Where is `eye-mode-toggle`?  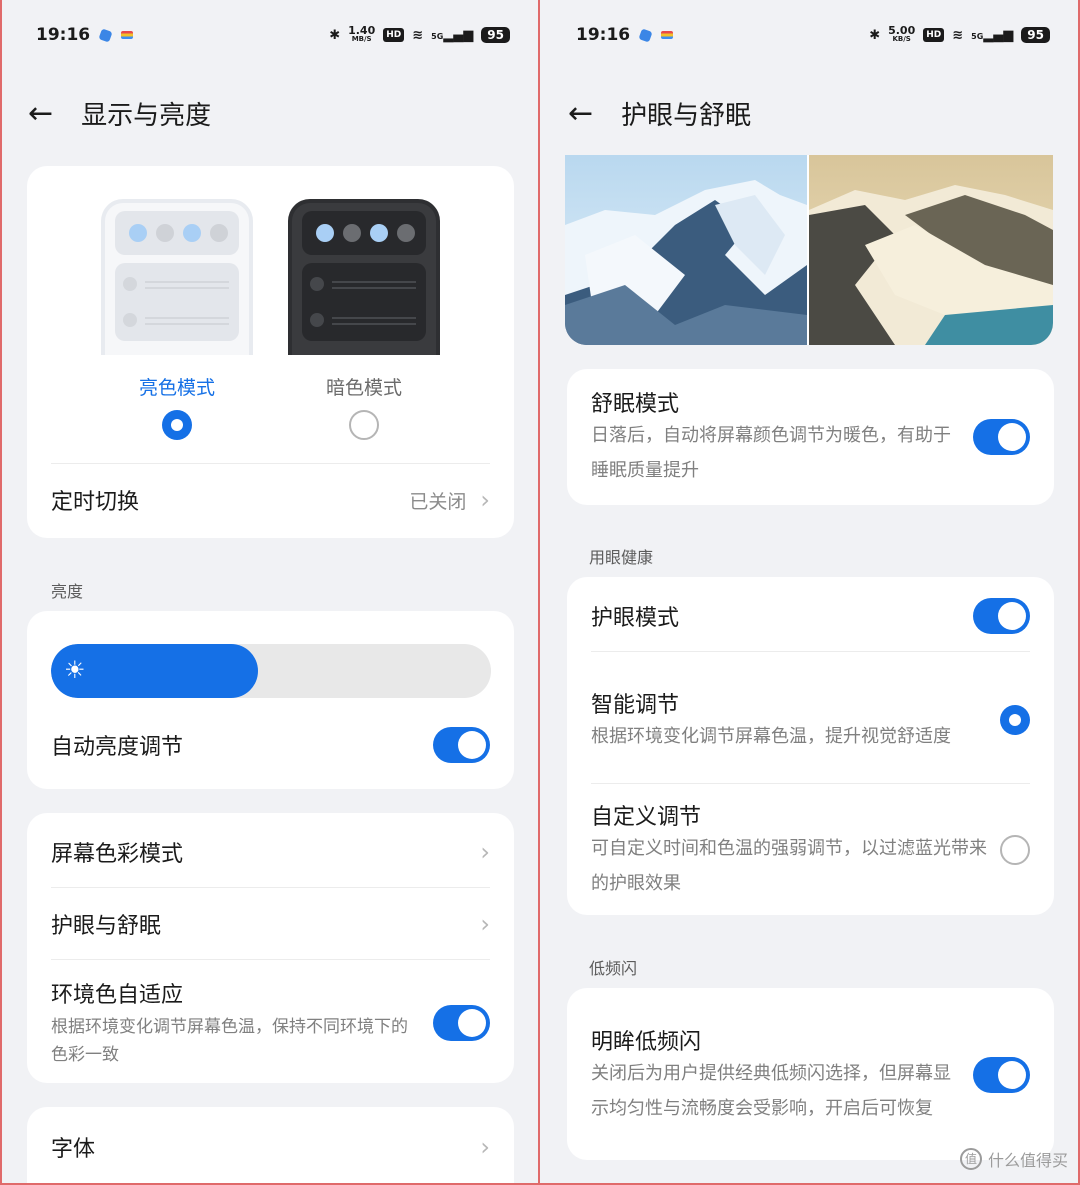 eye-mode-toggle is located at coordinates (1001, 616).